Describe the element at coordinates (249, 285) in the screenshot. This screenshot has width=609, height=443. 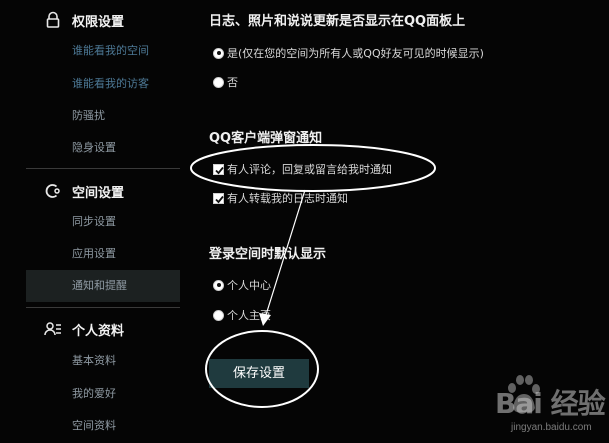
I see `default-option-personal-center-label: 个人中心` at that location.